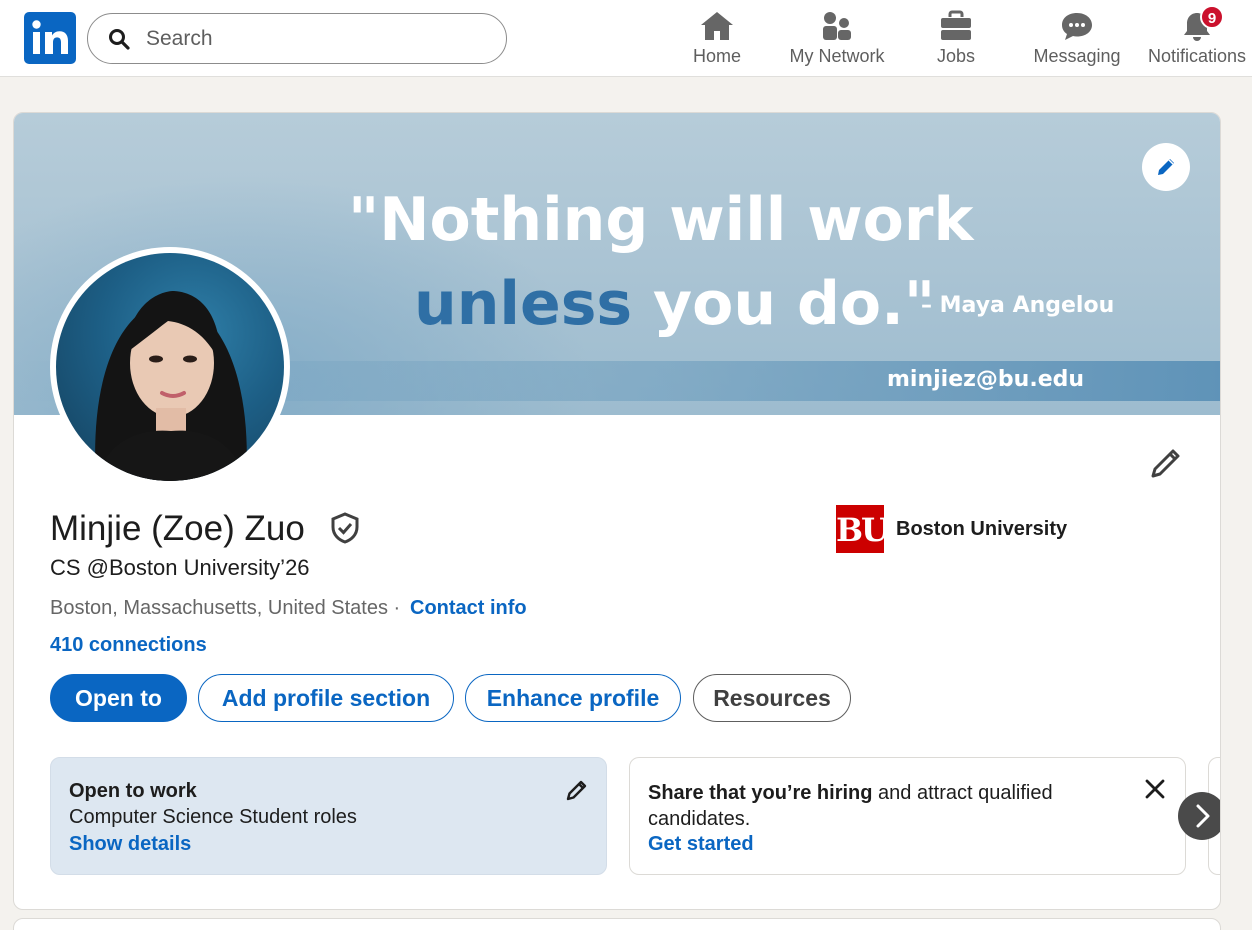 The image size is (1252, 930). Describe the element at coordinates (661, 220) in the screenshot. I see `banner-quote-line1: "Nothing will work` at that location.